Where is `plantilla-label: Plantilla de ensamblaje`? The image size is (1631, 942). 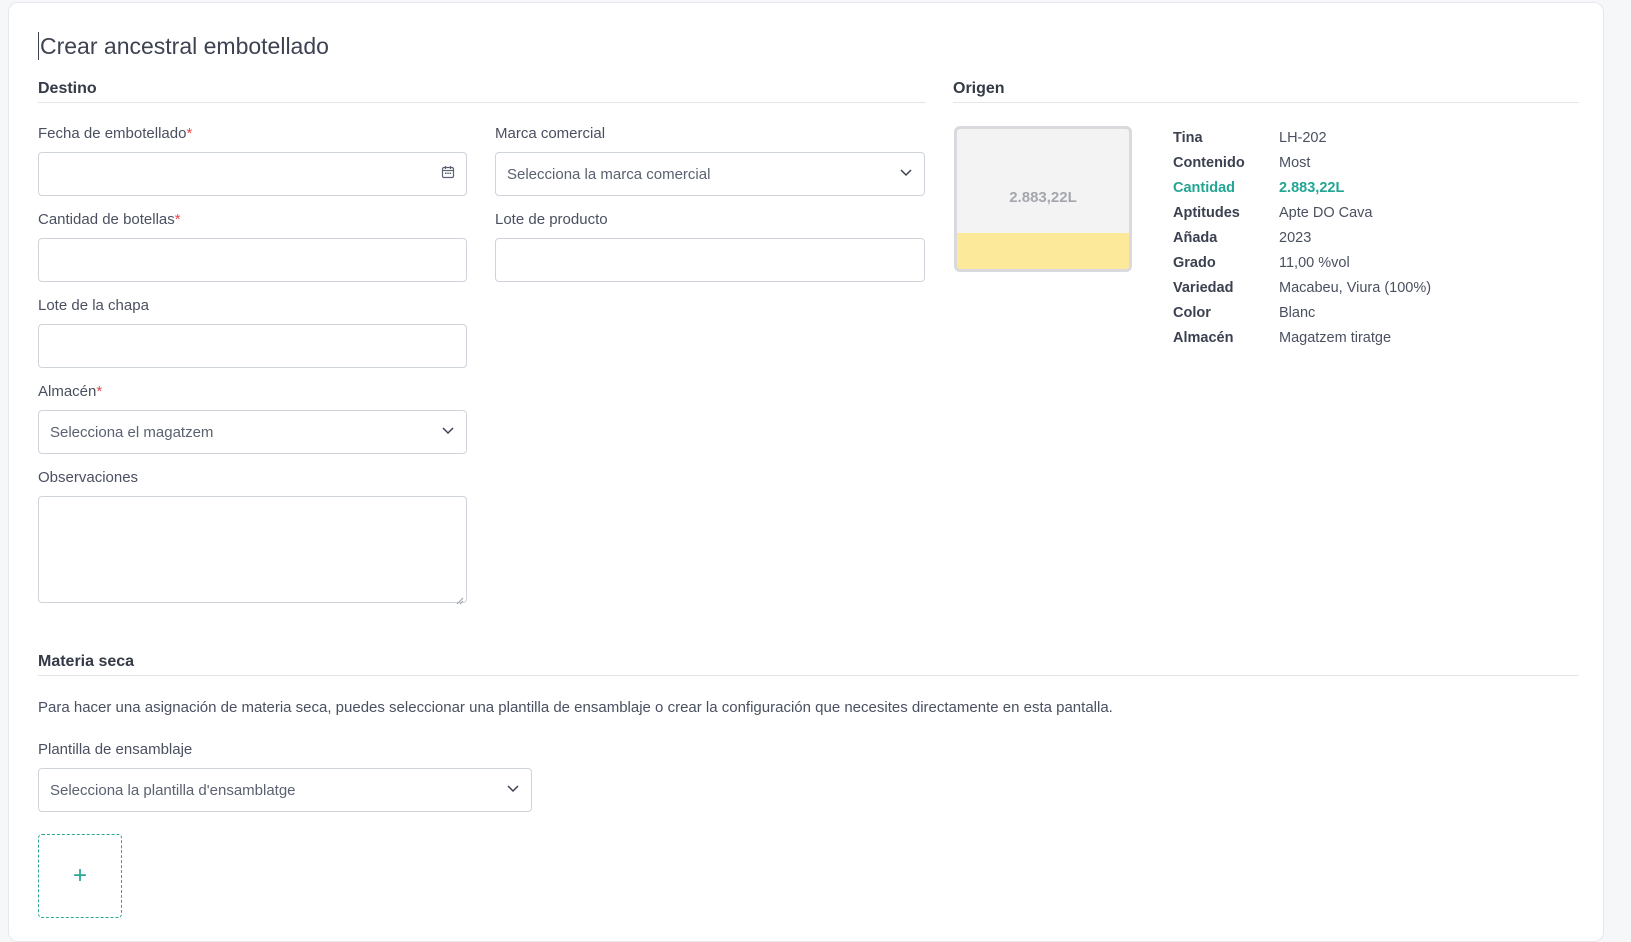 plantilla-label: Plantilla de ensamblaje is located at coordinates (115, 749).